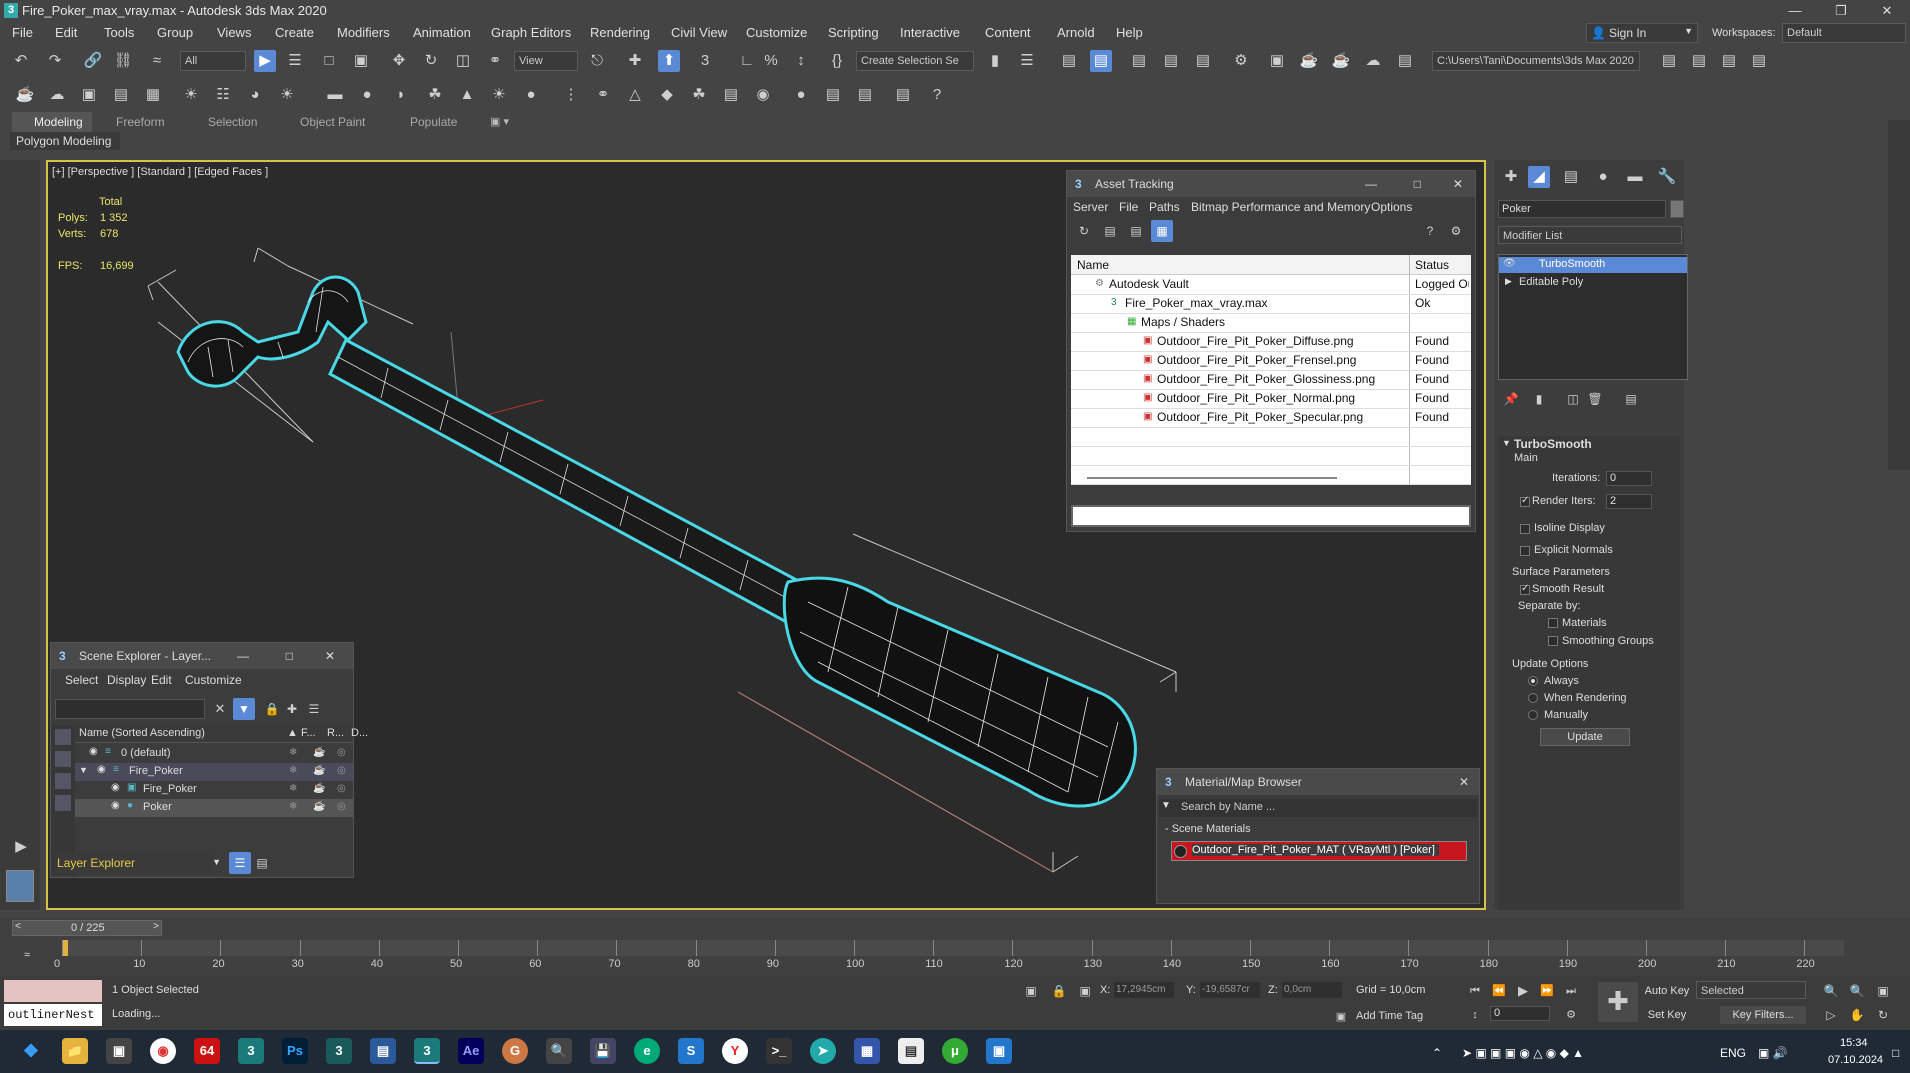  I want to click on render-cloud-icon: ☁, so click(1373, 61).